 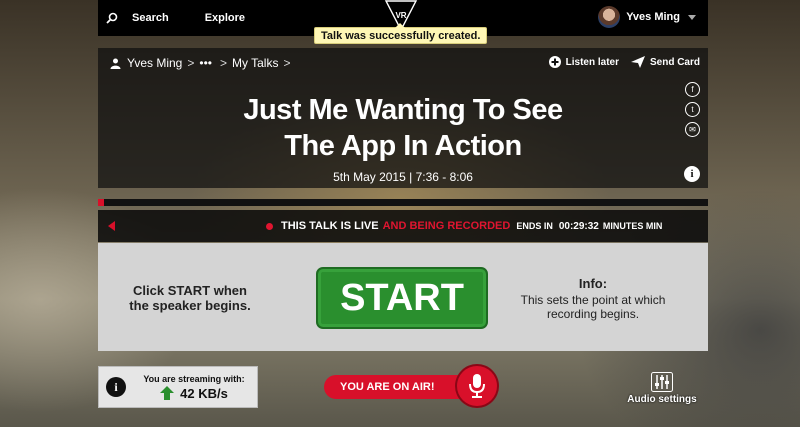 I want to click on search-icon, so click(x=112, y=18).